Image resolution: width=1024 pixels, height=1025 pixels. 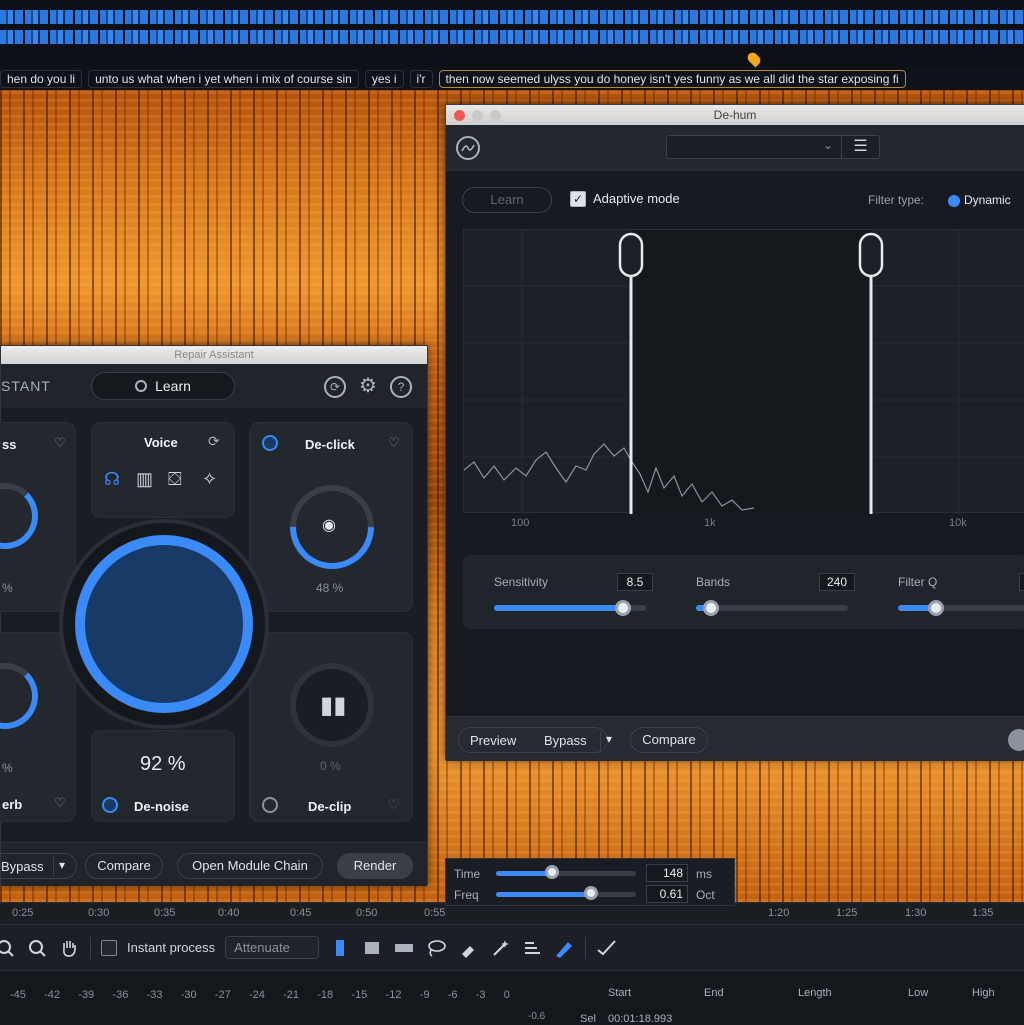 I want to click on freq-slider, so click(x=566, y=893).